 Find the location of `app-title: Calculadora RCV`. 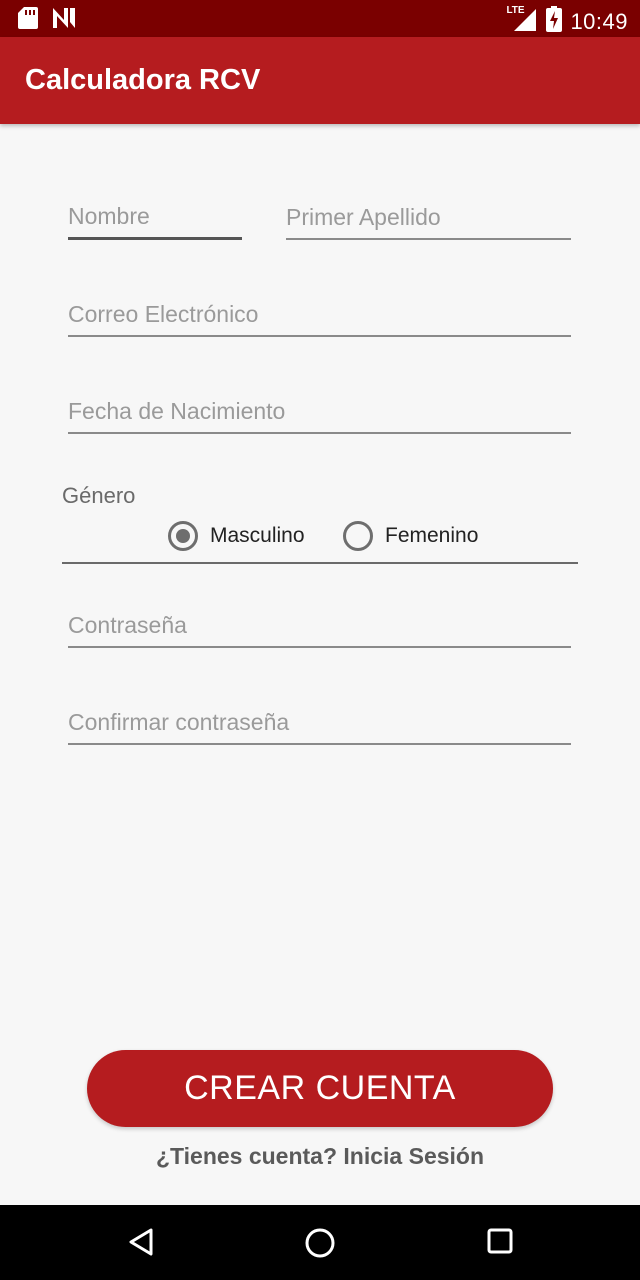

app-title: Calculadora RCV is located at coordinates (143, 80).